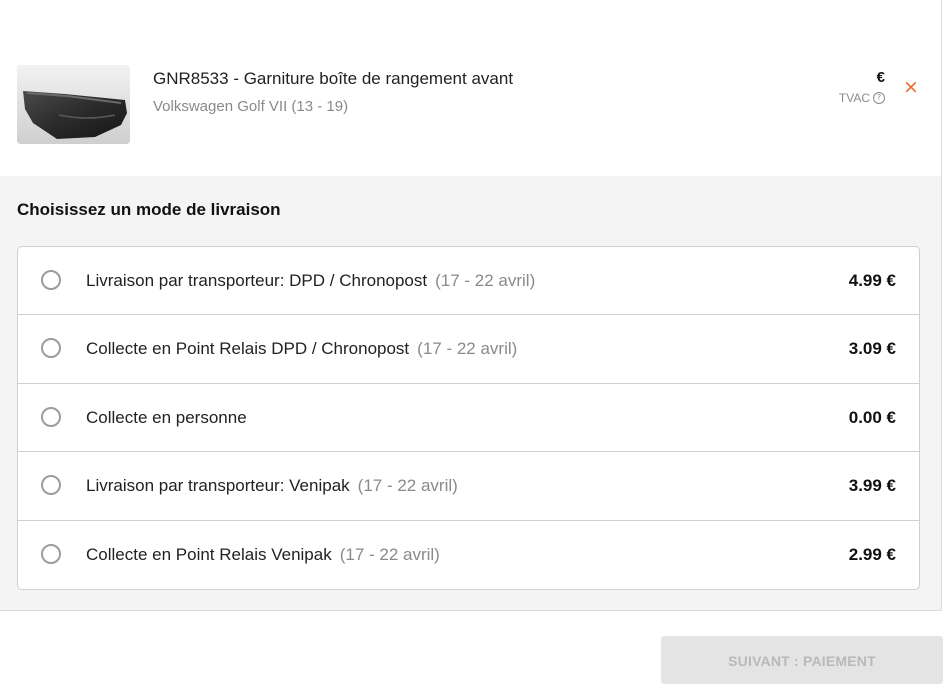 The height and width of the screenshot is (688, 950). Describe the element at coordinates (854, 98) in the screenshot. I see `tax-label: TVAC` at that location.